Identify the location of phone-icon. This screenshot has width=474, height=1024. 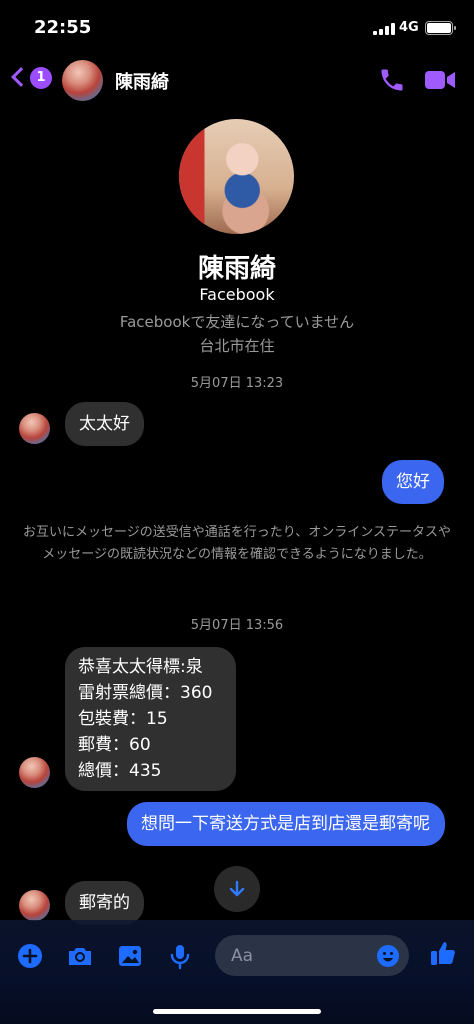
(392, 80).